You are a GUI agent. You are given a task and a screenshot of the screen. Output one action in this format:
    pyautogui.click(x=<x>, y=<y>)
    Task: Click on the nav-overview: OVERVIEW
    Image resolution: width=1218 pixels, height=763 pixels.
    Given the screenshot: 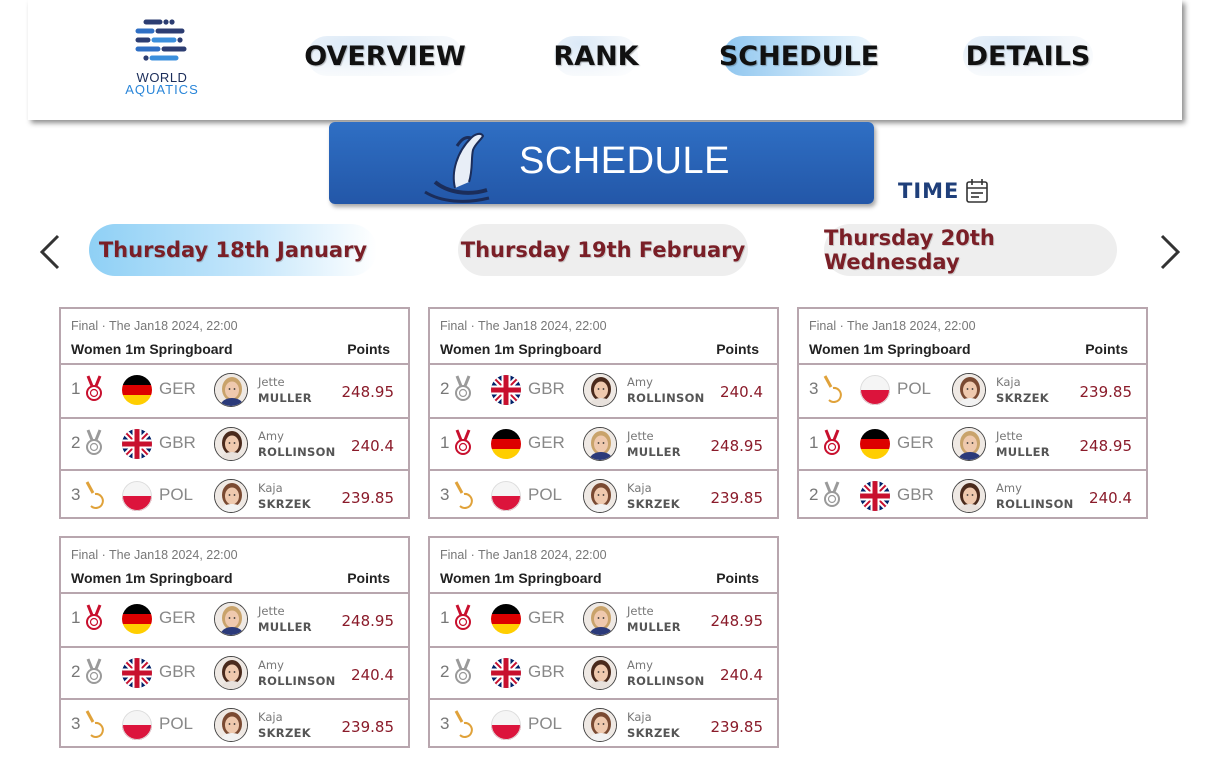 What is the action you would take?
    pyautogui.click(x=385, y=56)
    